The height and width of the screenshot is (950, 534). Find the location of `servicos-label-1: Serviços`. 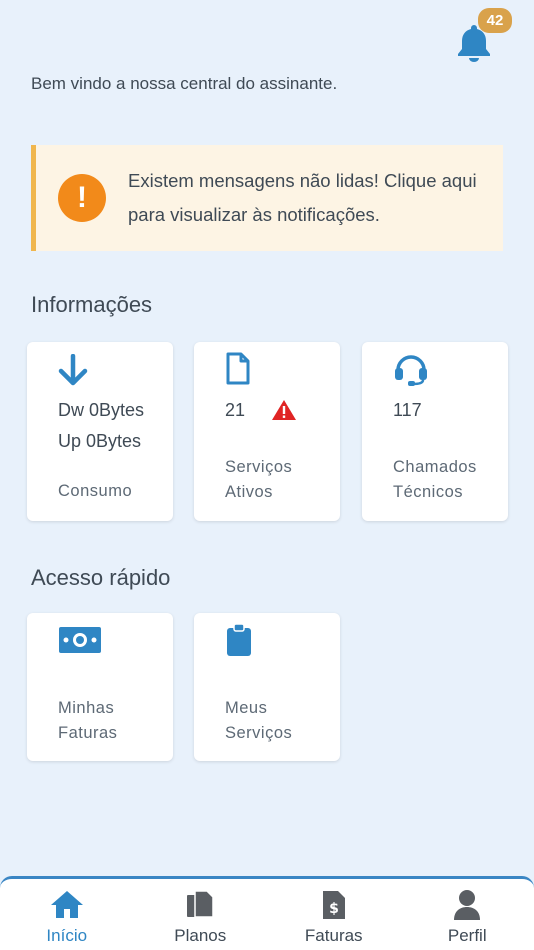

servicos-label-1: Serviços is located at coordinates (259, 467).